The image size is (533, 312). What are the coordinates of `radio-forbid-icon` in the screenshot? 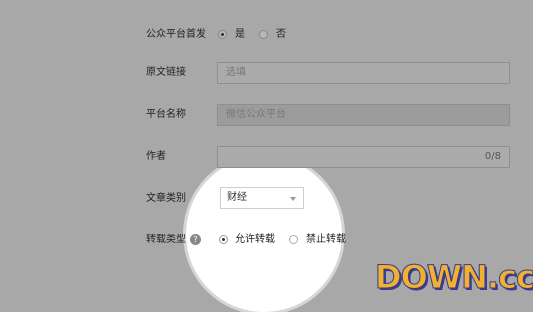 It's located at (293, 239).